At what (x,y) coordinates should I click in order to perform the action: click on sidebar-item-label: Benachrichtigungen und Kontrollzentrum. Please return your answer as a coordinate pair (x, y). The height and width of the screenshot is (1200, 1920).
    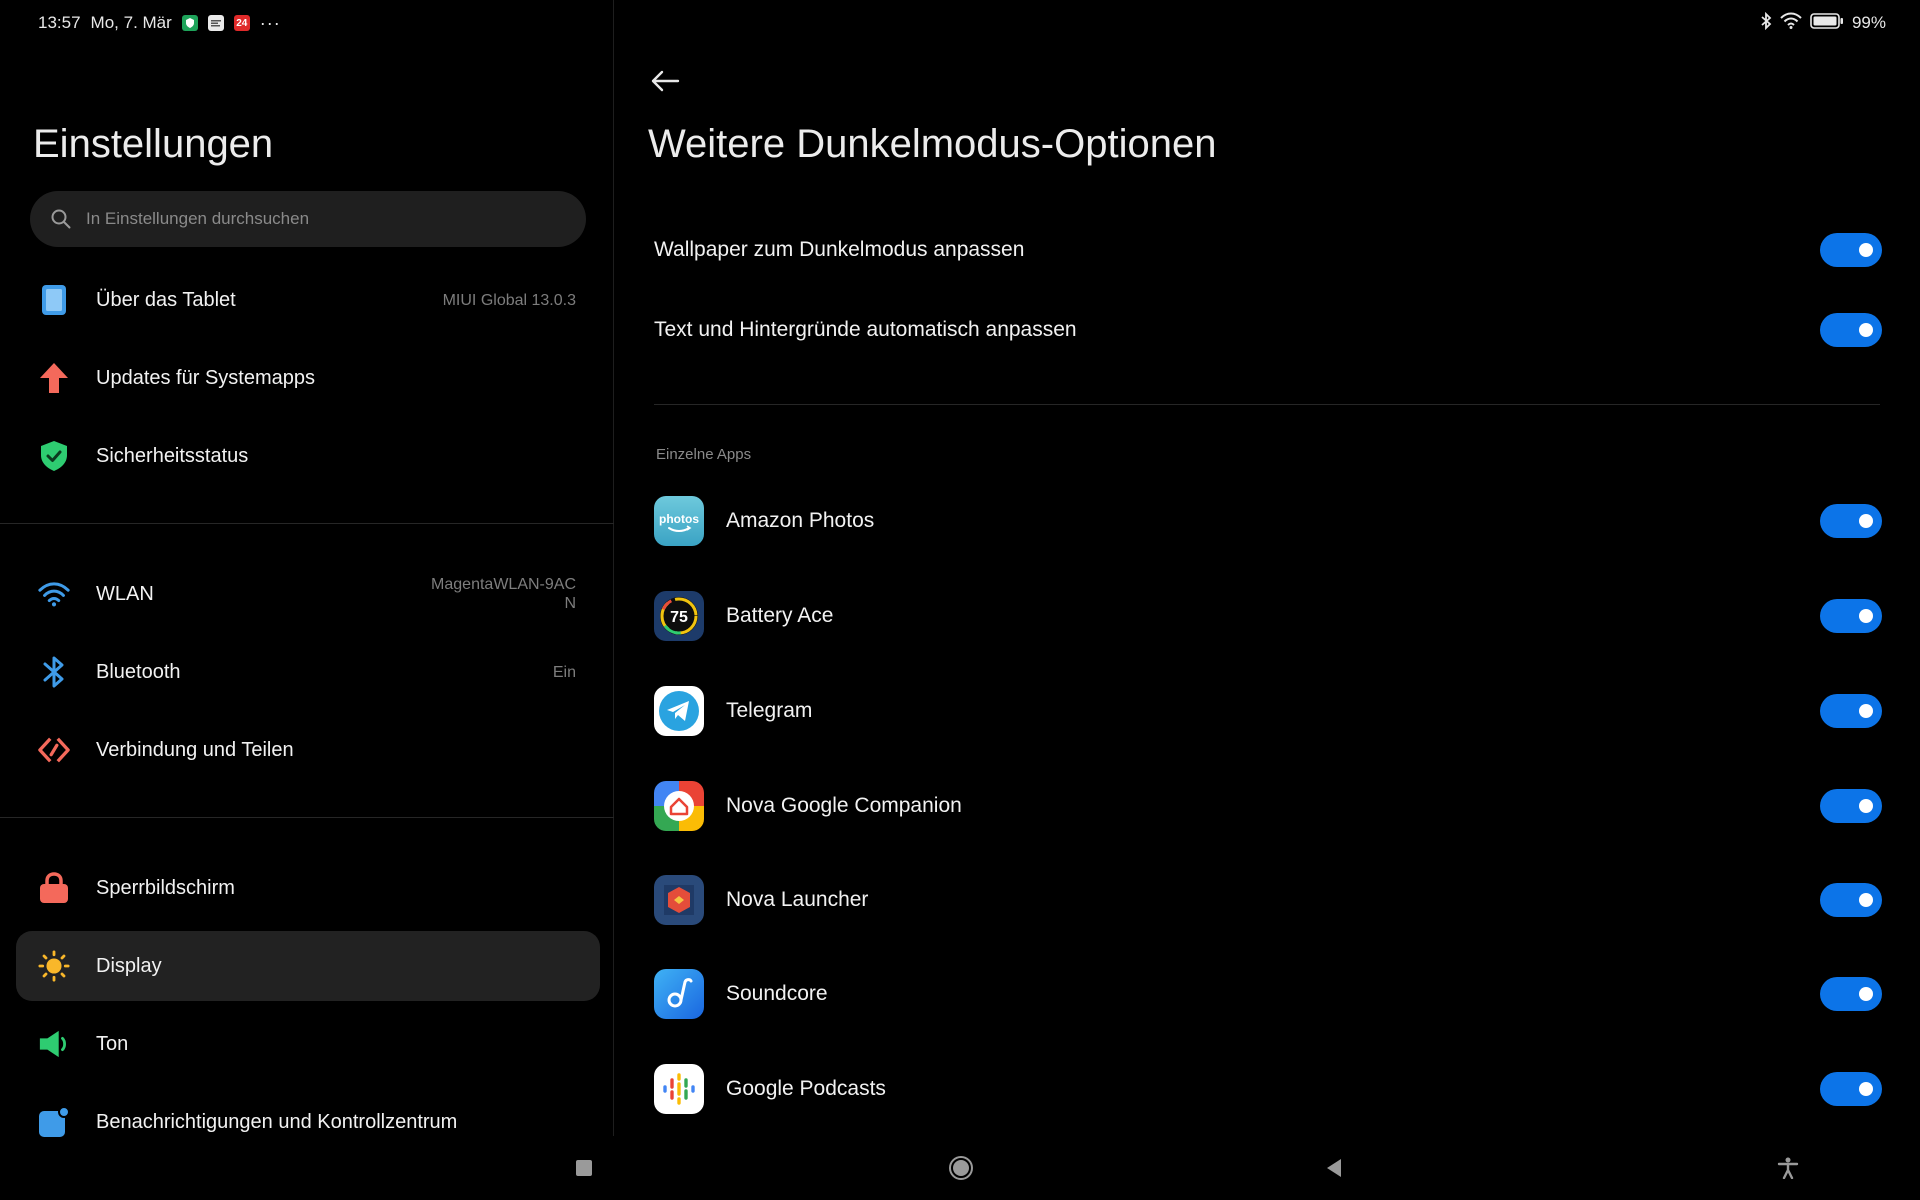
    Looking at the image, I should click on (277, 1121).